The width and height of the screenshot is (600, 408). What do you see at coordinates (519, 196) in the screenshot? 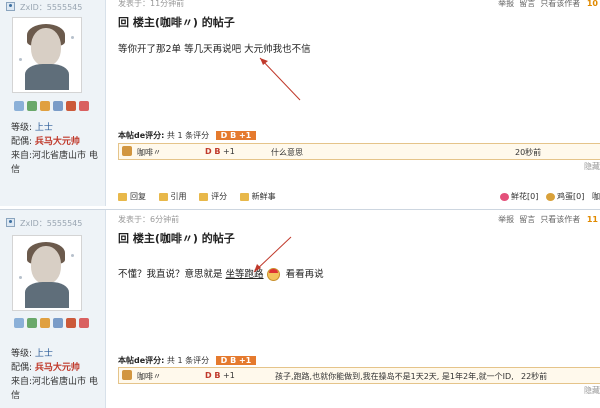
I see `flower-button: 鲜花[0]` at bounding box center [519, 196].